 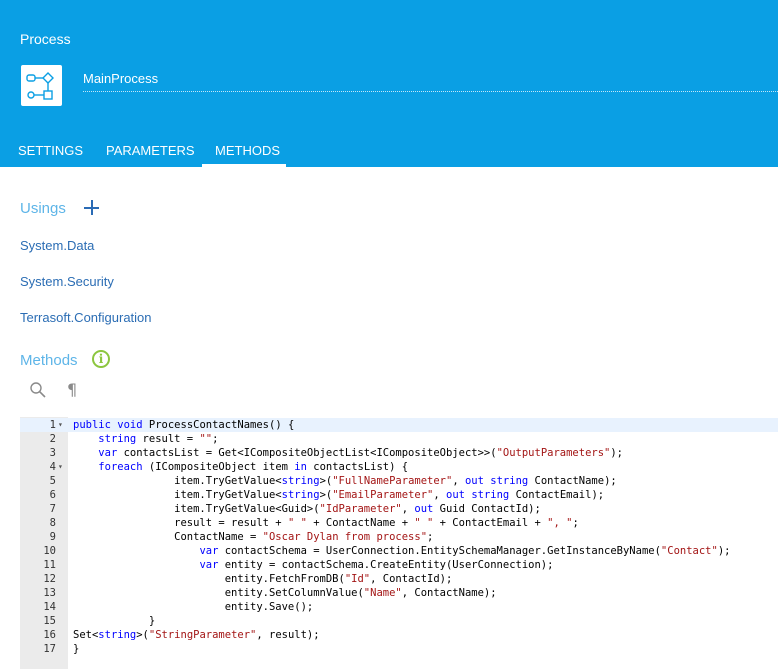 I want to click on process-diagram-icon, so click(x=41, y=85).